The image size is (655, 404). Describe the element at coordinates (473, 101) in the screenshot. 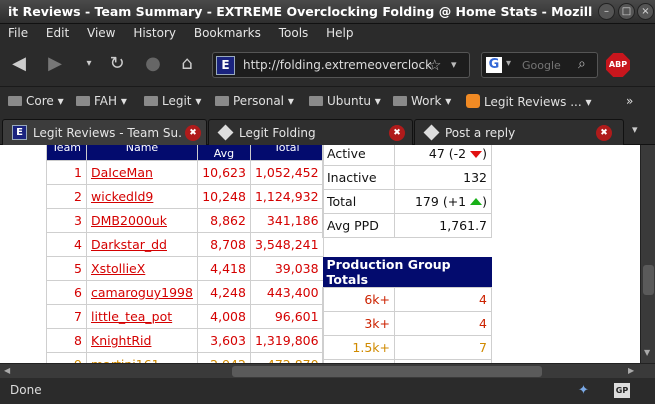

I see `rss-icon` at that location.